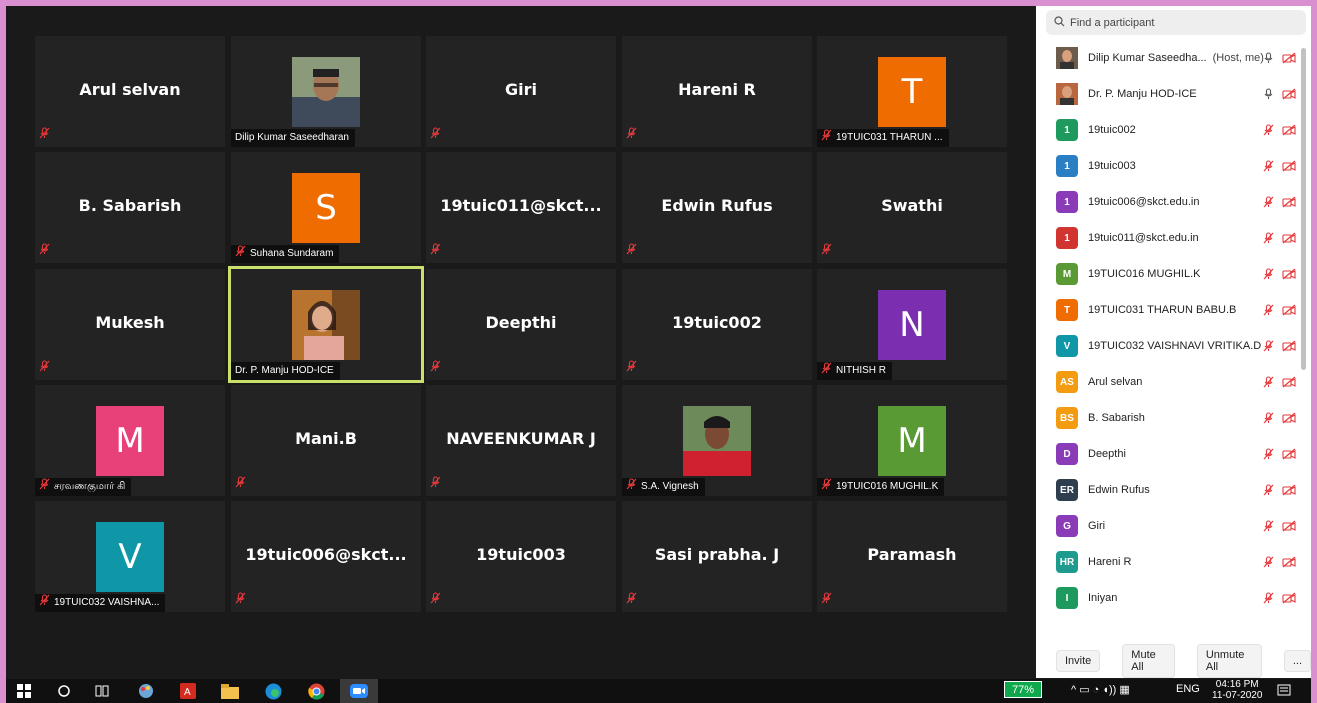 Image resolution: width=1317 pixels, height=703 pixels. What do you see at coordinates (1171, 166) in the screenshot?
I see `participant-row: 1 19tuic003` at bounding box center [1171, 166].